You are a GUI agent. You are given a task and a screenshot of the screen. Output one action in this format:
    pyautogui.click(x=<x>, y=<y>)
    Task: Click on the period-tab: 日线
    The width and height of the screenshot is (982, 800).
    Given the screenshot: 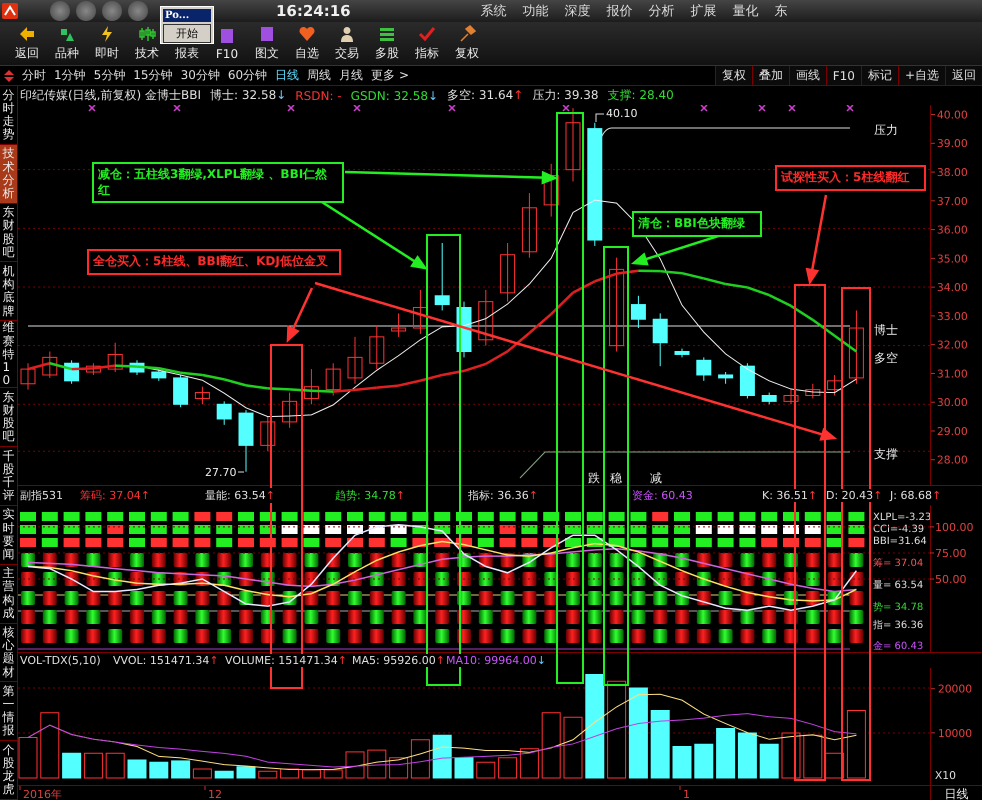 What is the action you would take?
    pyautogui.click(x=287, y=75)
    